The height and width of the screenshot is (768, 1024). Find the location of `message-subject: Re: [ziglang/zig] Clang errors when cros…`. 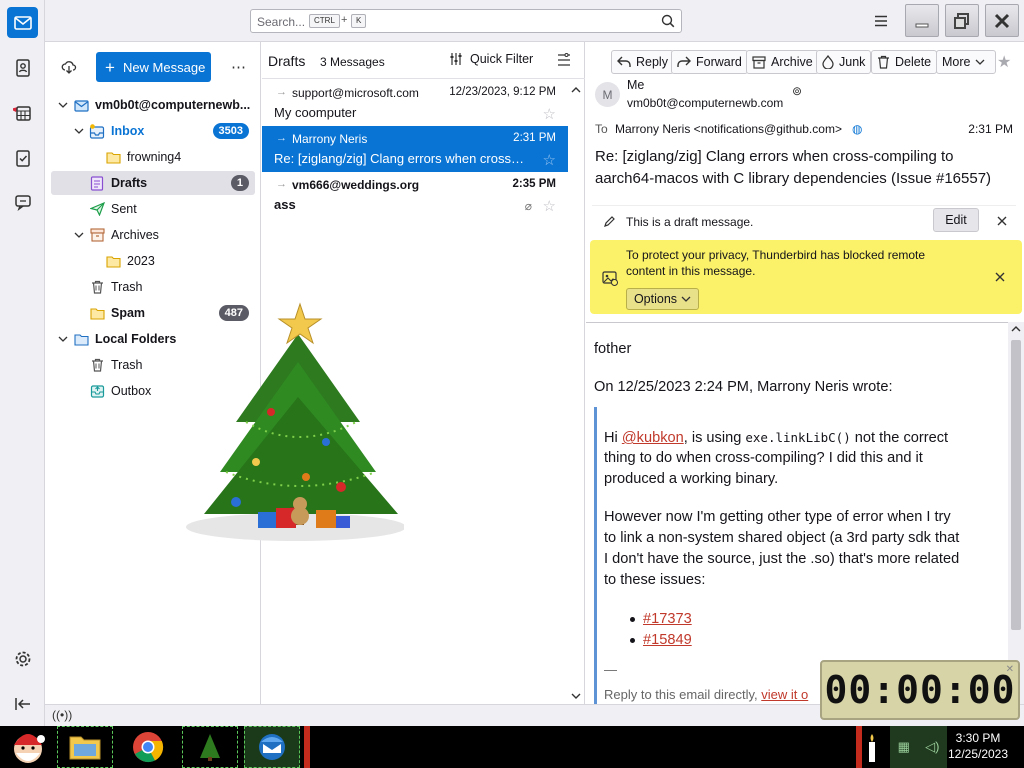

message-subject: Re: [ziglang/zig] Clang errors when cros… is located at coordinates (400, 158).